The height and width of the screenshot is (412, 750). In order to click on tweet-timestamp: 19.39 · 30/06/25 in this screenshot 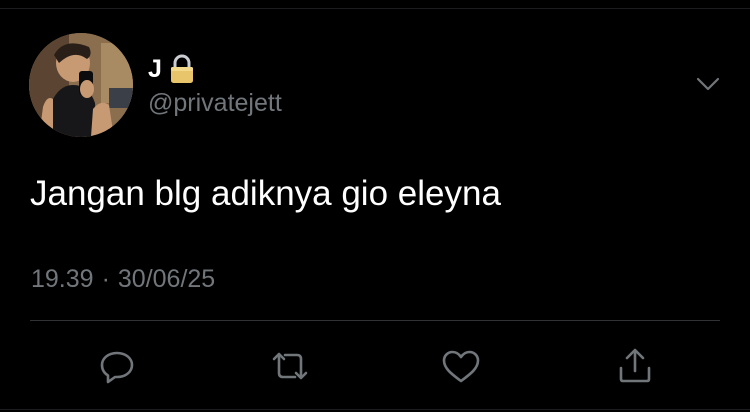, I will do `click(123, 279)`.